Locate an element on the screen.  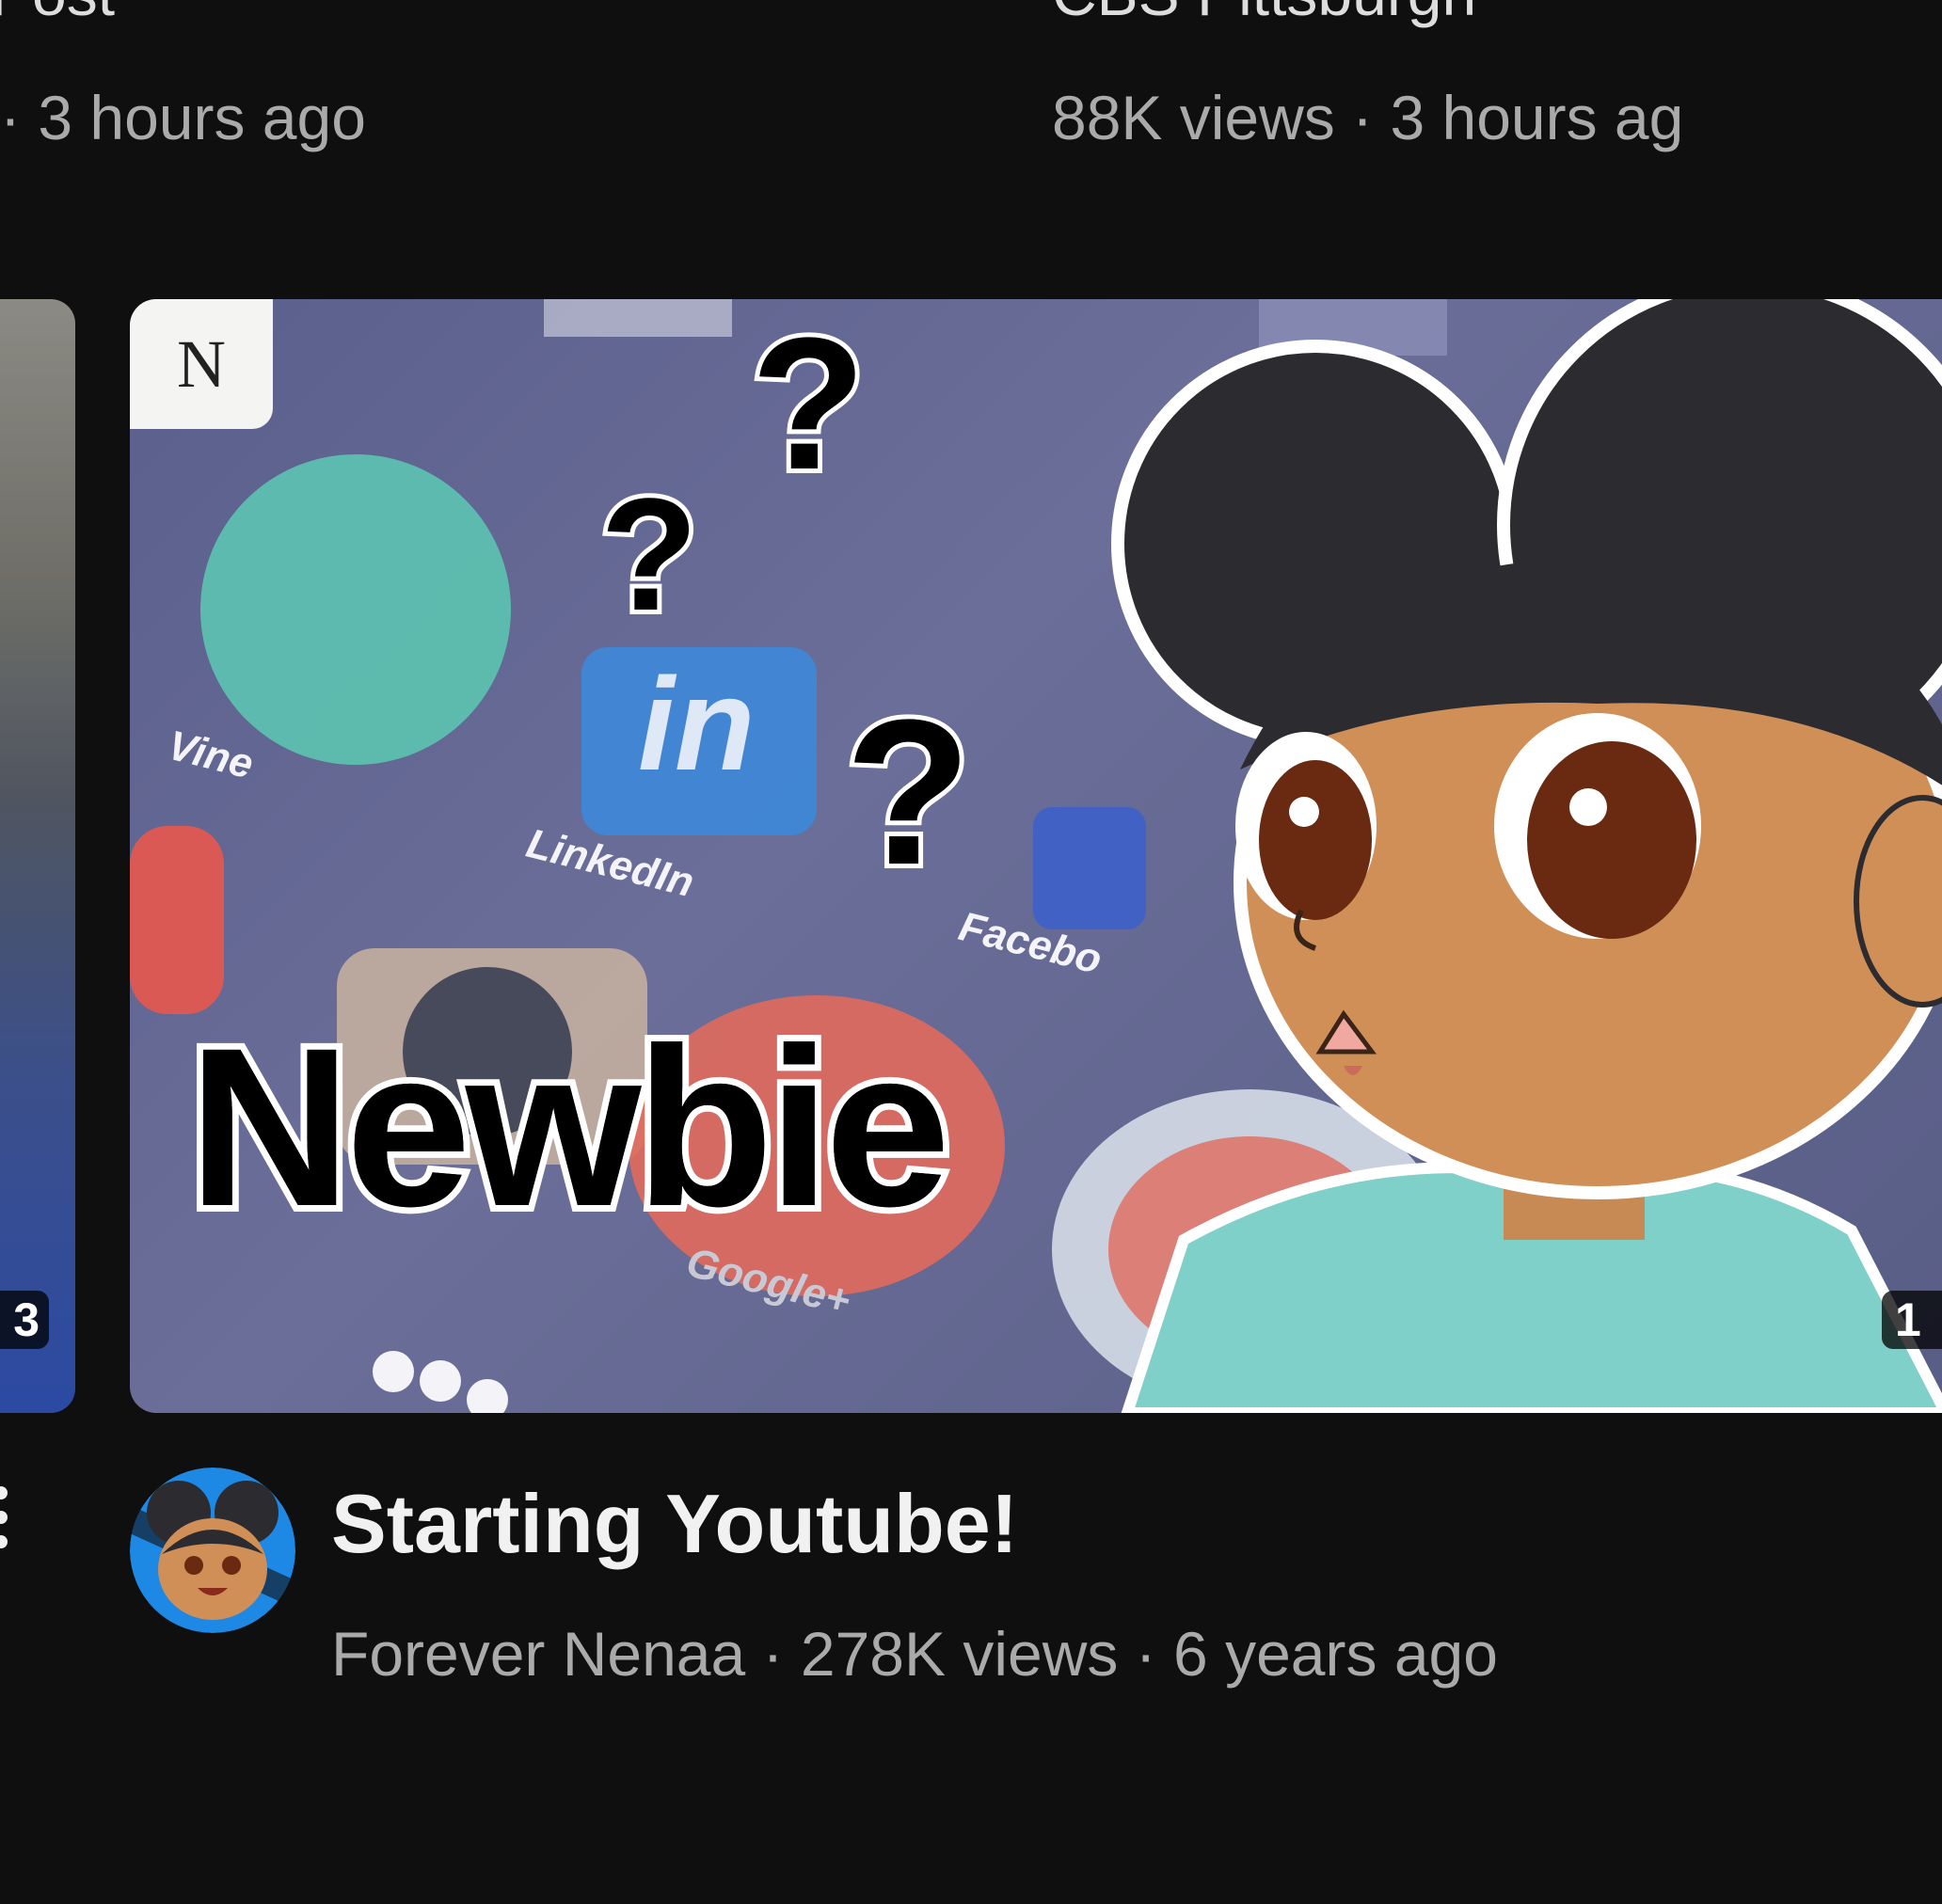
left-more-icon is located at coordinates (6, 1523).